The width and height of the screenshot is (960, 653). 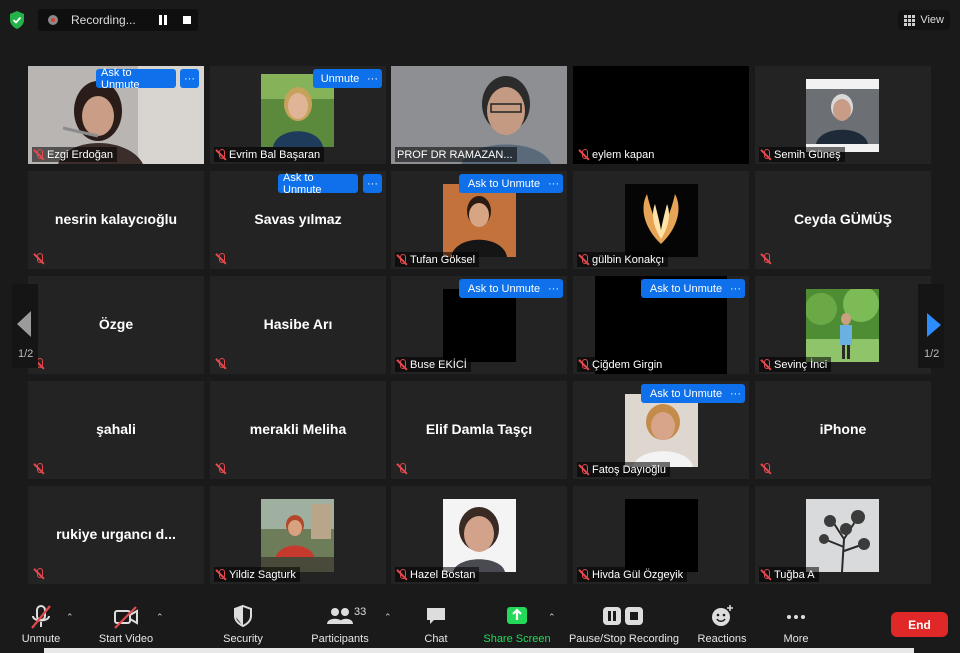 I want to click on video-tile: Ask to Unmute ··· Çiğdem Girgin, so click(x=661, y=325).